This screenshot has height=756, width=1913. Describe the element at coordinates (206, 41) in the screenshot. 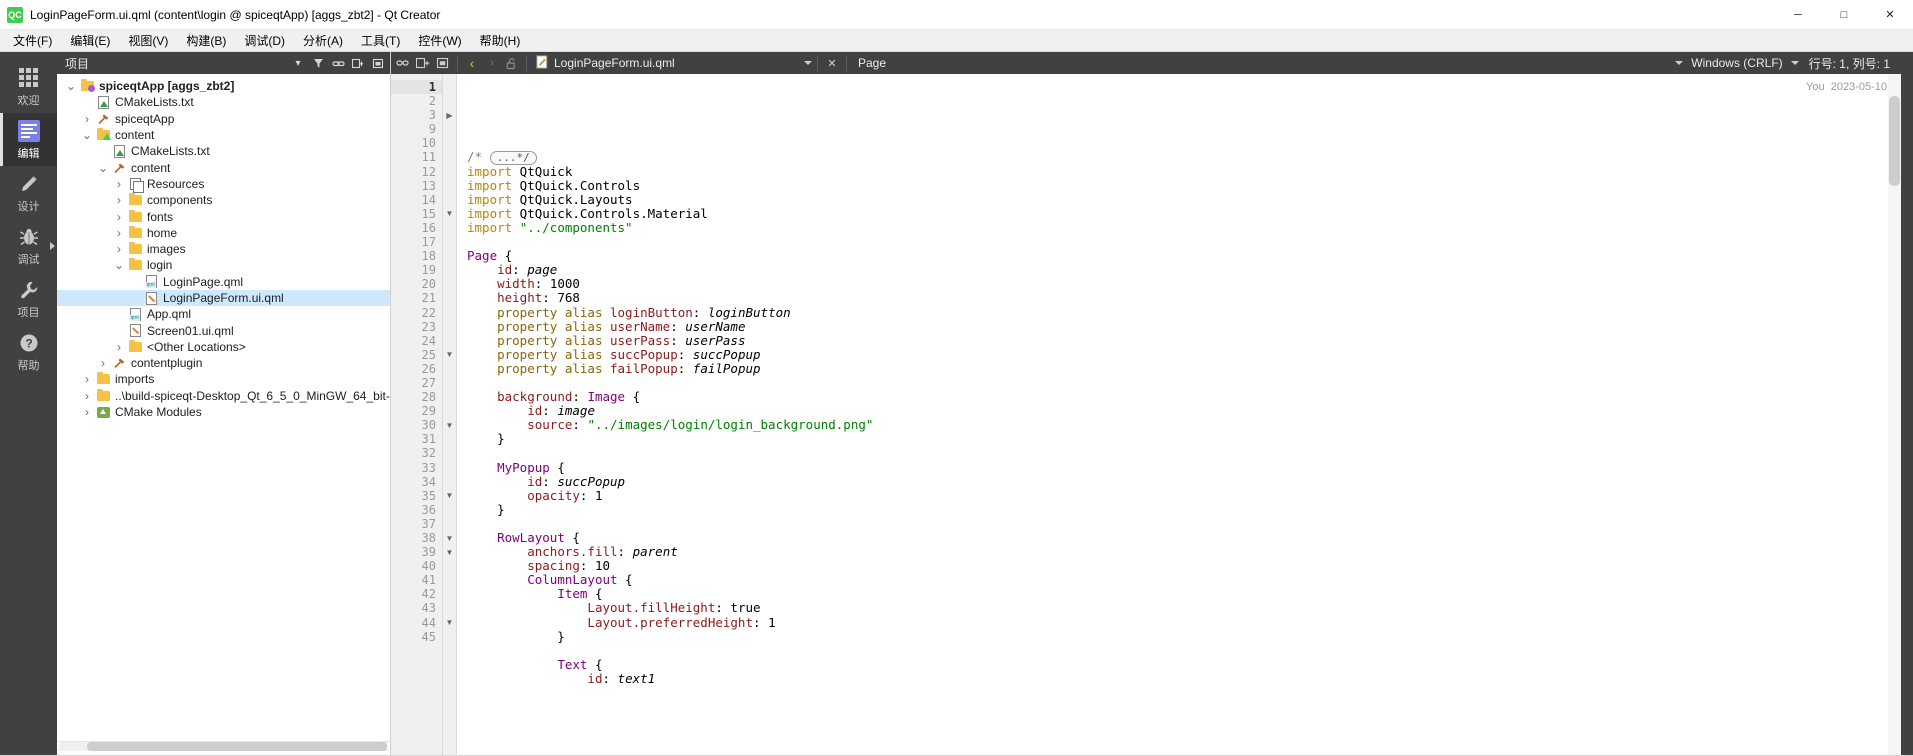

I see `menu-item-3: 构建(B)` at that location.